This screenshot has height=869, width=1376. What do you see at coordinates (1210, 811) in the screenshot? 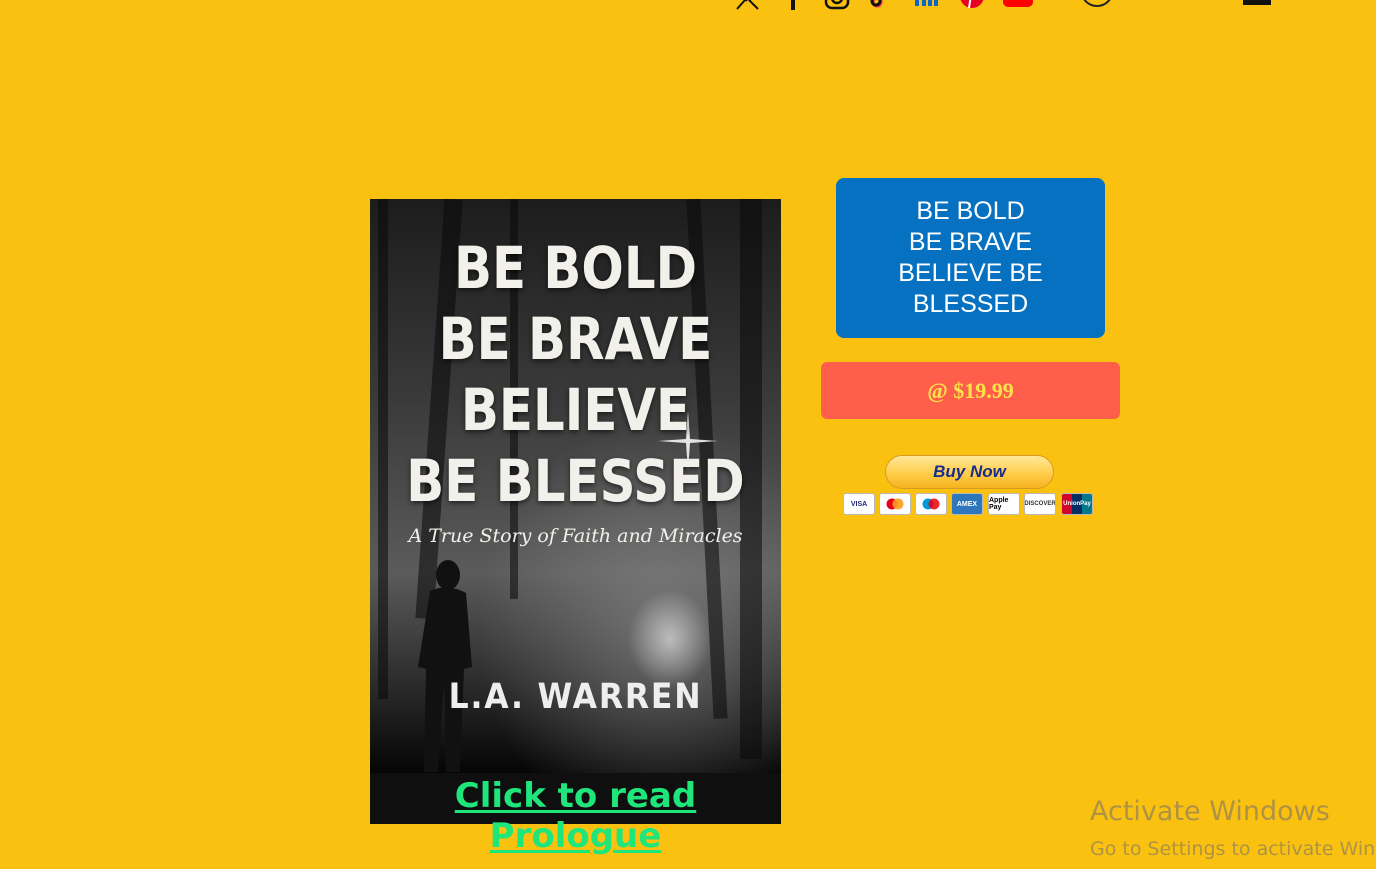
I see `activate-windows-title: Activate Windows` at bounding box center [1210, 811].